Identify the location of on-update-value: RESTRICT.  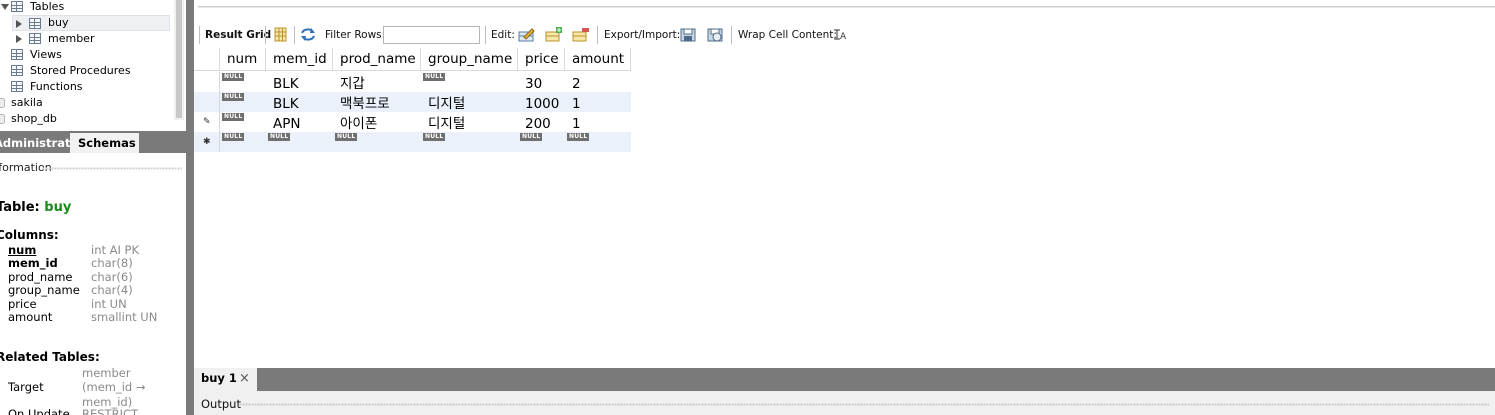
(110, 411).